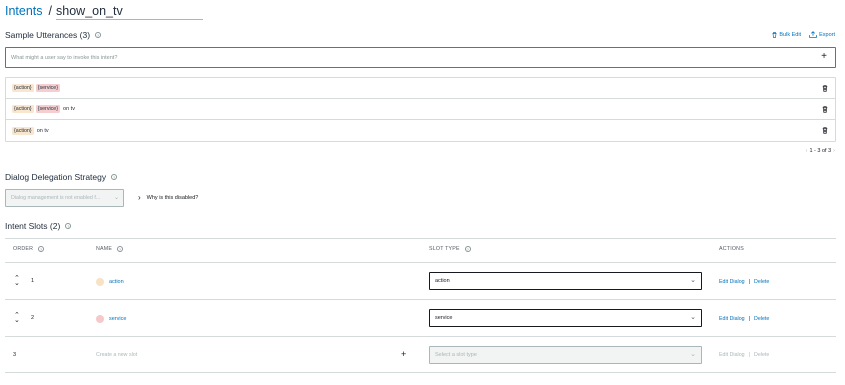 The height and width of the screenshot is (385, 845). I want to click on sample-utterances-title: Sample Utterances (3), so click(48, 35).